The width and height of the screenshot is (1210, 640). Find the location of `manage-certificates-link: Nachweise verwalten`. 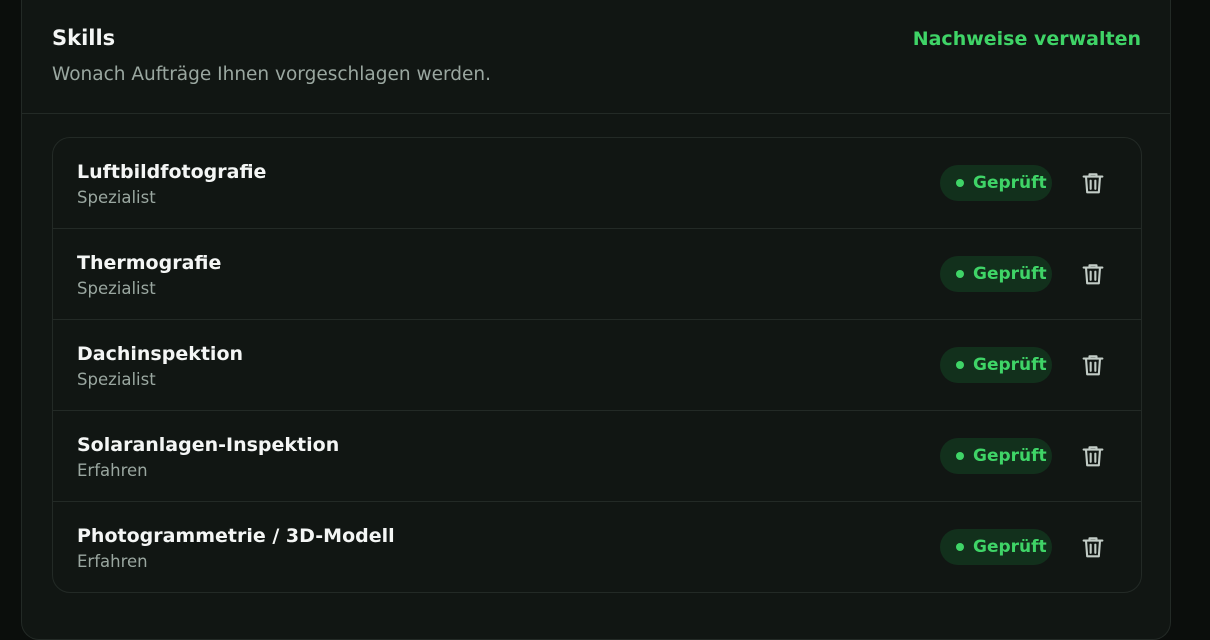

manage-certificates-link: Nachweise verwalten is located at coordinates (1027, 39).